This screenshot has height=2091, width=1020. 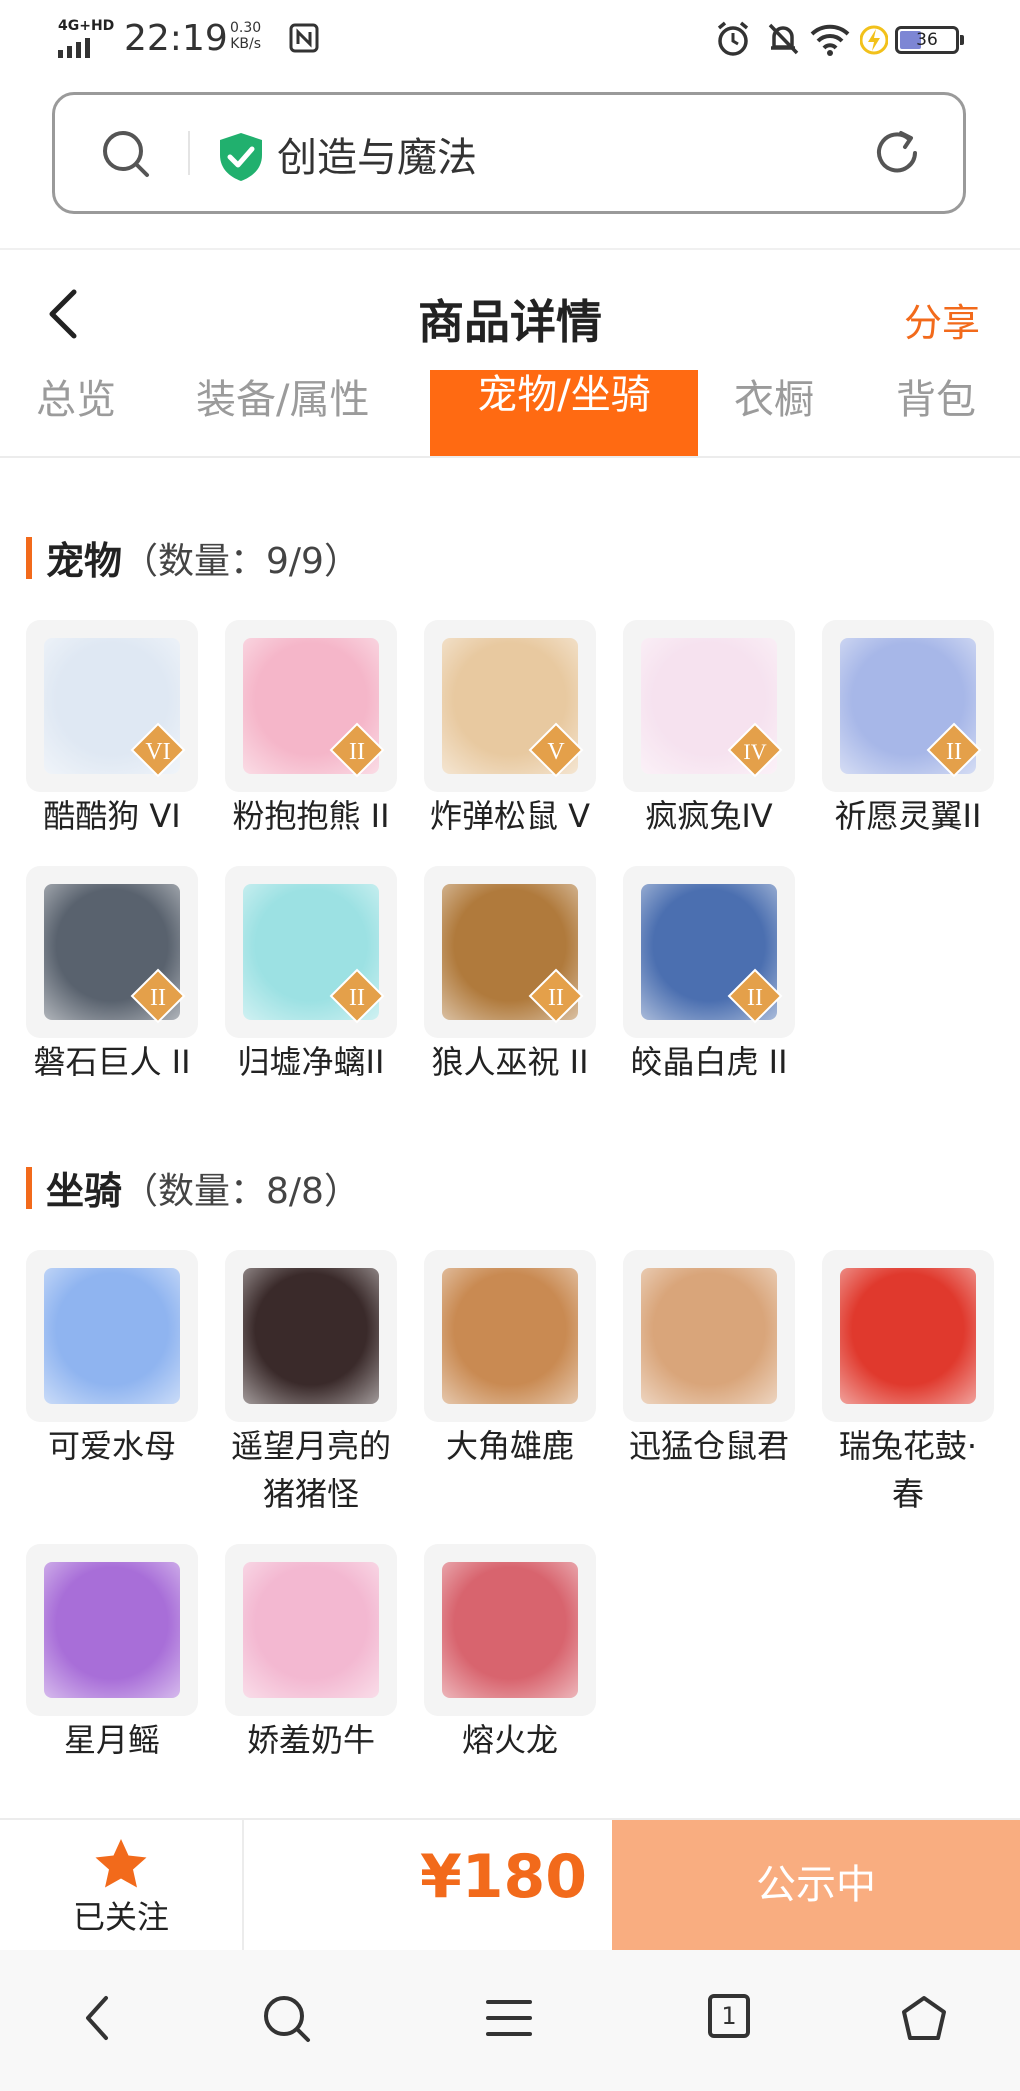 What do you see at coordinates (377, 154) in the screenshot?
I see `site-title: 创造与魔法` at bounding box center [377, 154].